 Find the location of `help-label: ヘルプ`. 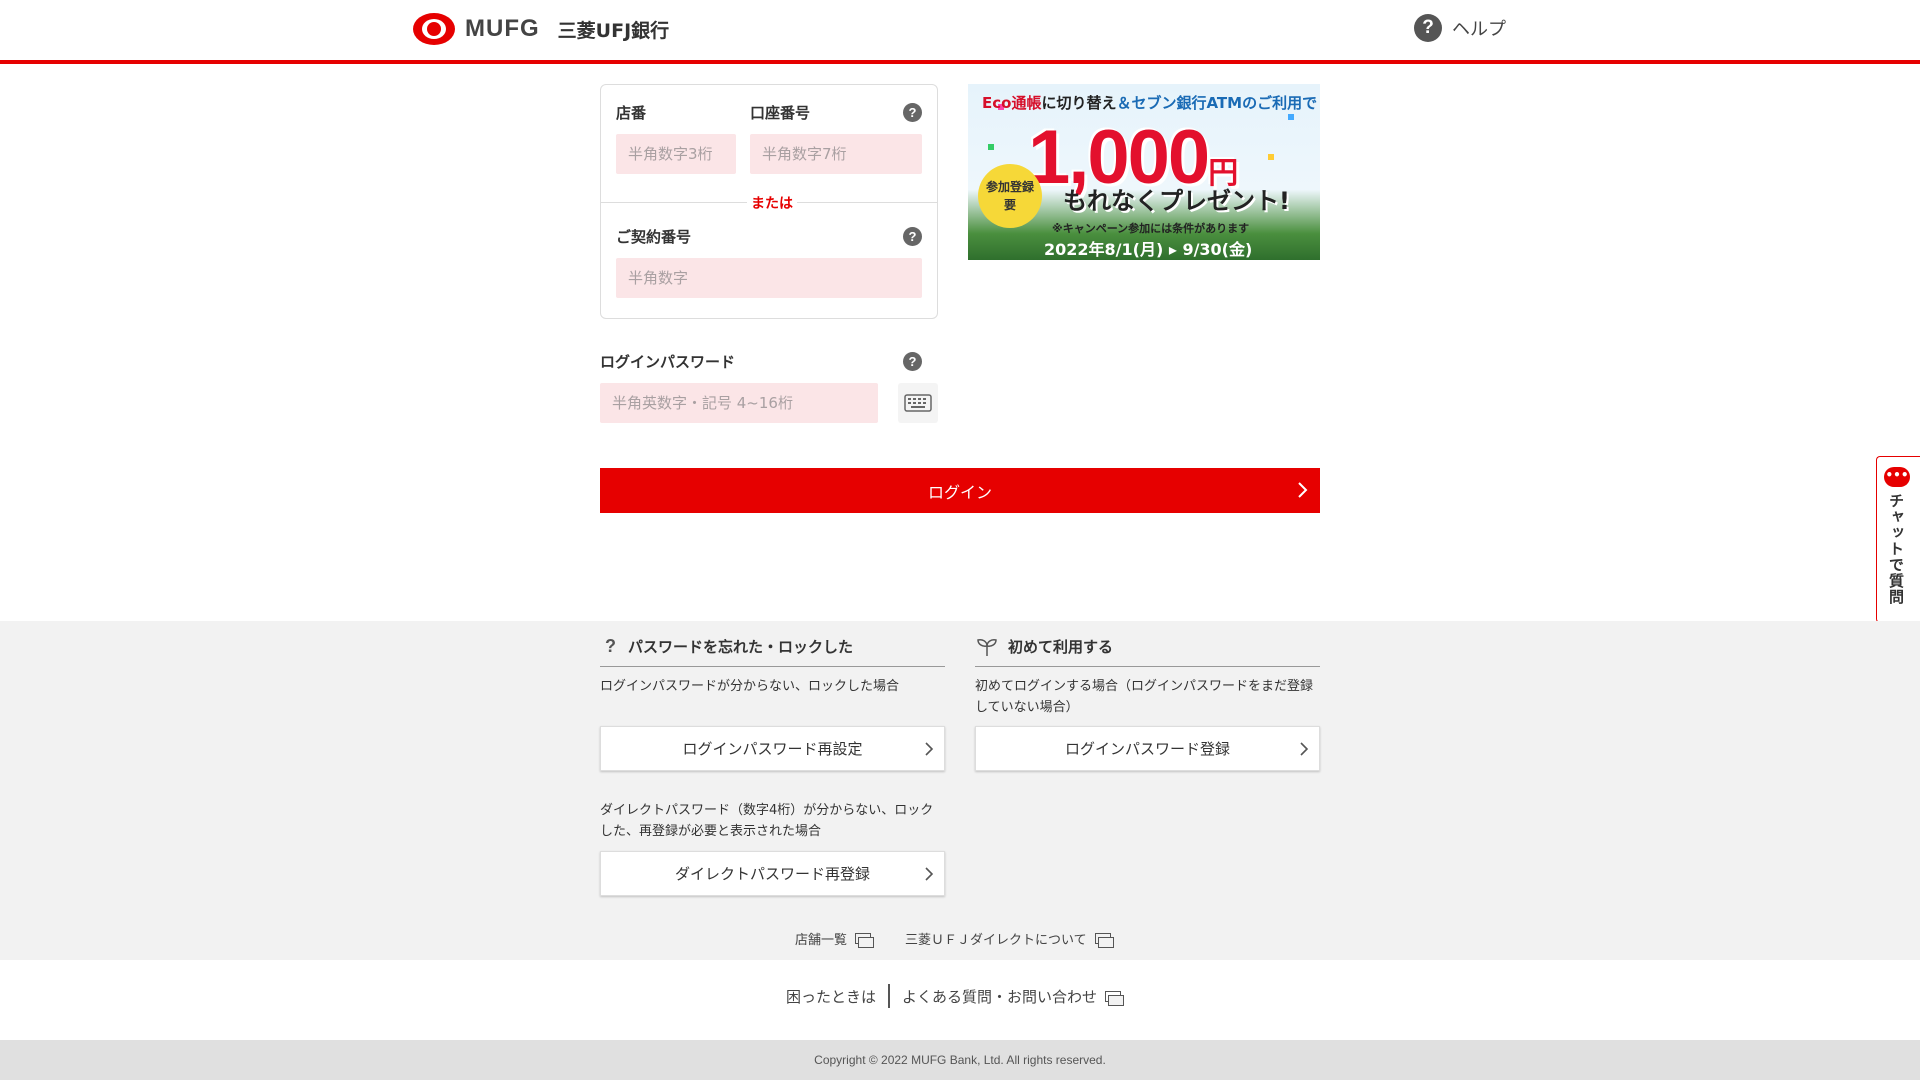

help-label: ヘルプ is located at coordinates (1479, 29).